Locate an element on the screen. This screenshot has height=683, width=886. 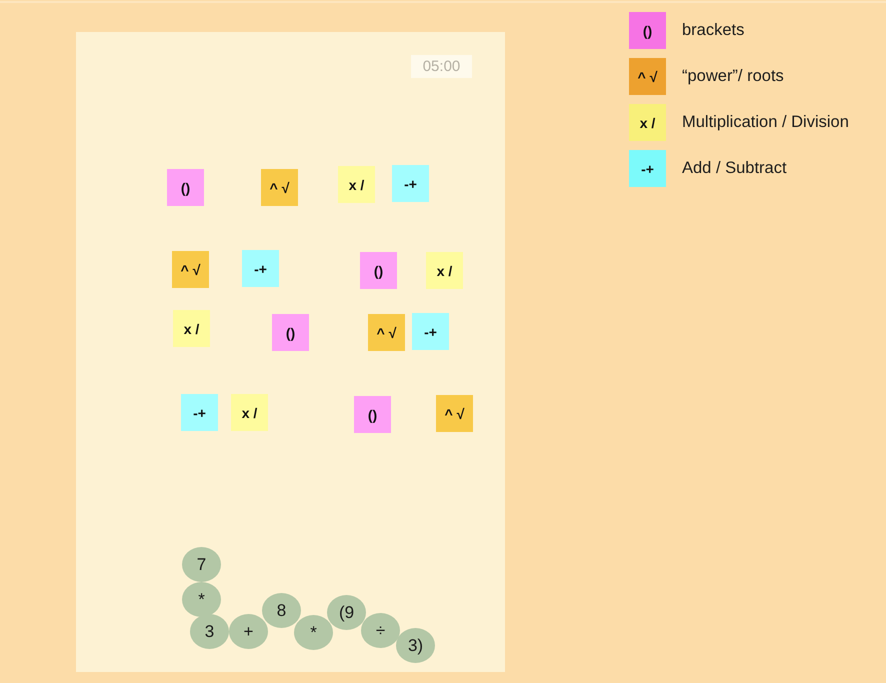
timer-display: 05:00 is located at coordinates (441, 66).